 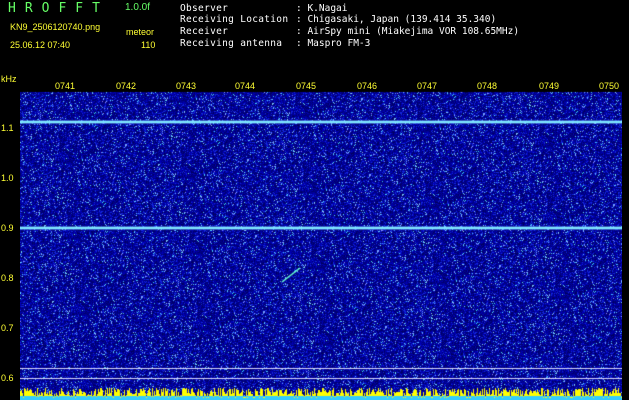 I want to click on time-tick-0745: 0745, so click(x=306, y=86).